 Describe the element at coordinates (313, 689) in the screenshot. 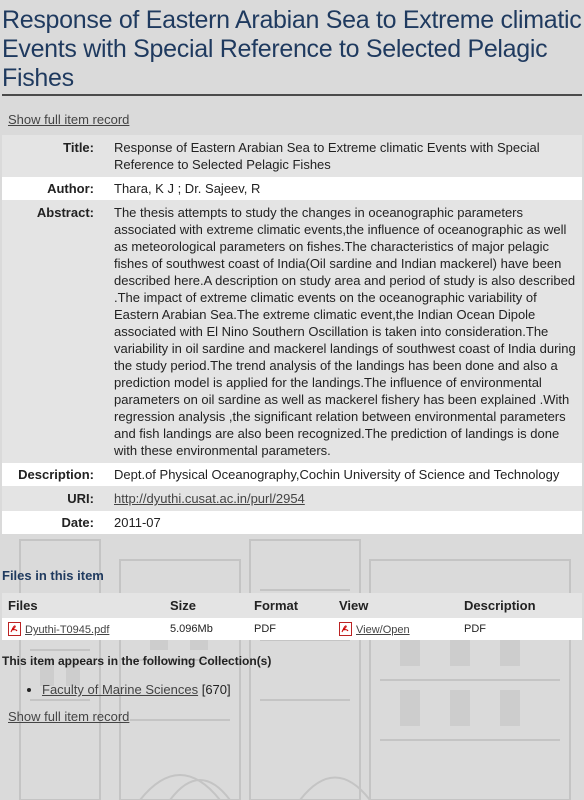

I see `list-item: Faculty of Marine Sciences [670]` at that location.